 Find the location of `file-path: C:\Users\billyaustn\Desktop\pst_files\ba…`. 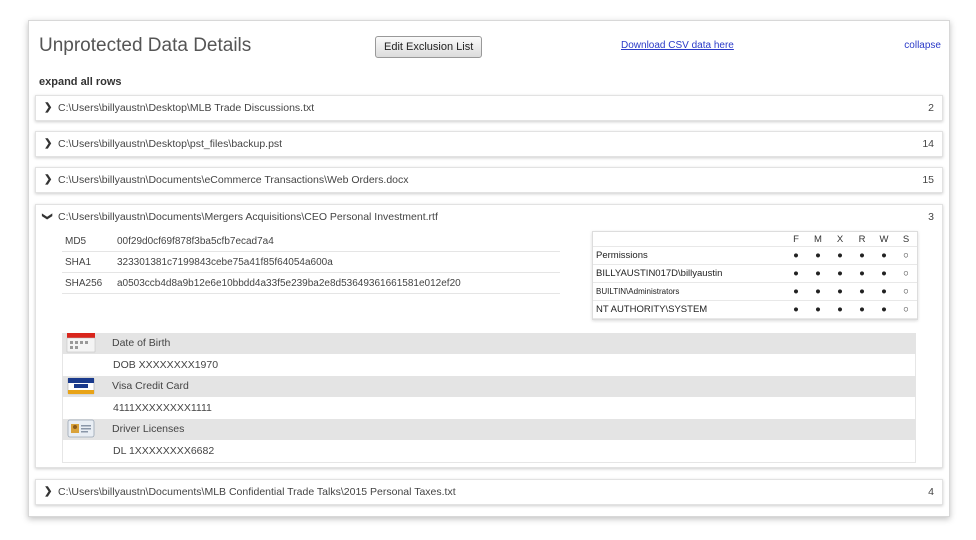

file-path: C:\Users\billyaustn\Desktop\pst_files\ba… is located at coordinates (170, 144).